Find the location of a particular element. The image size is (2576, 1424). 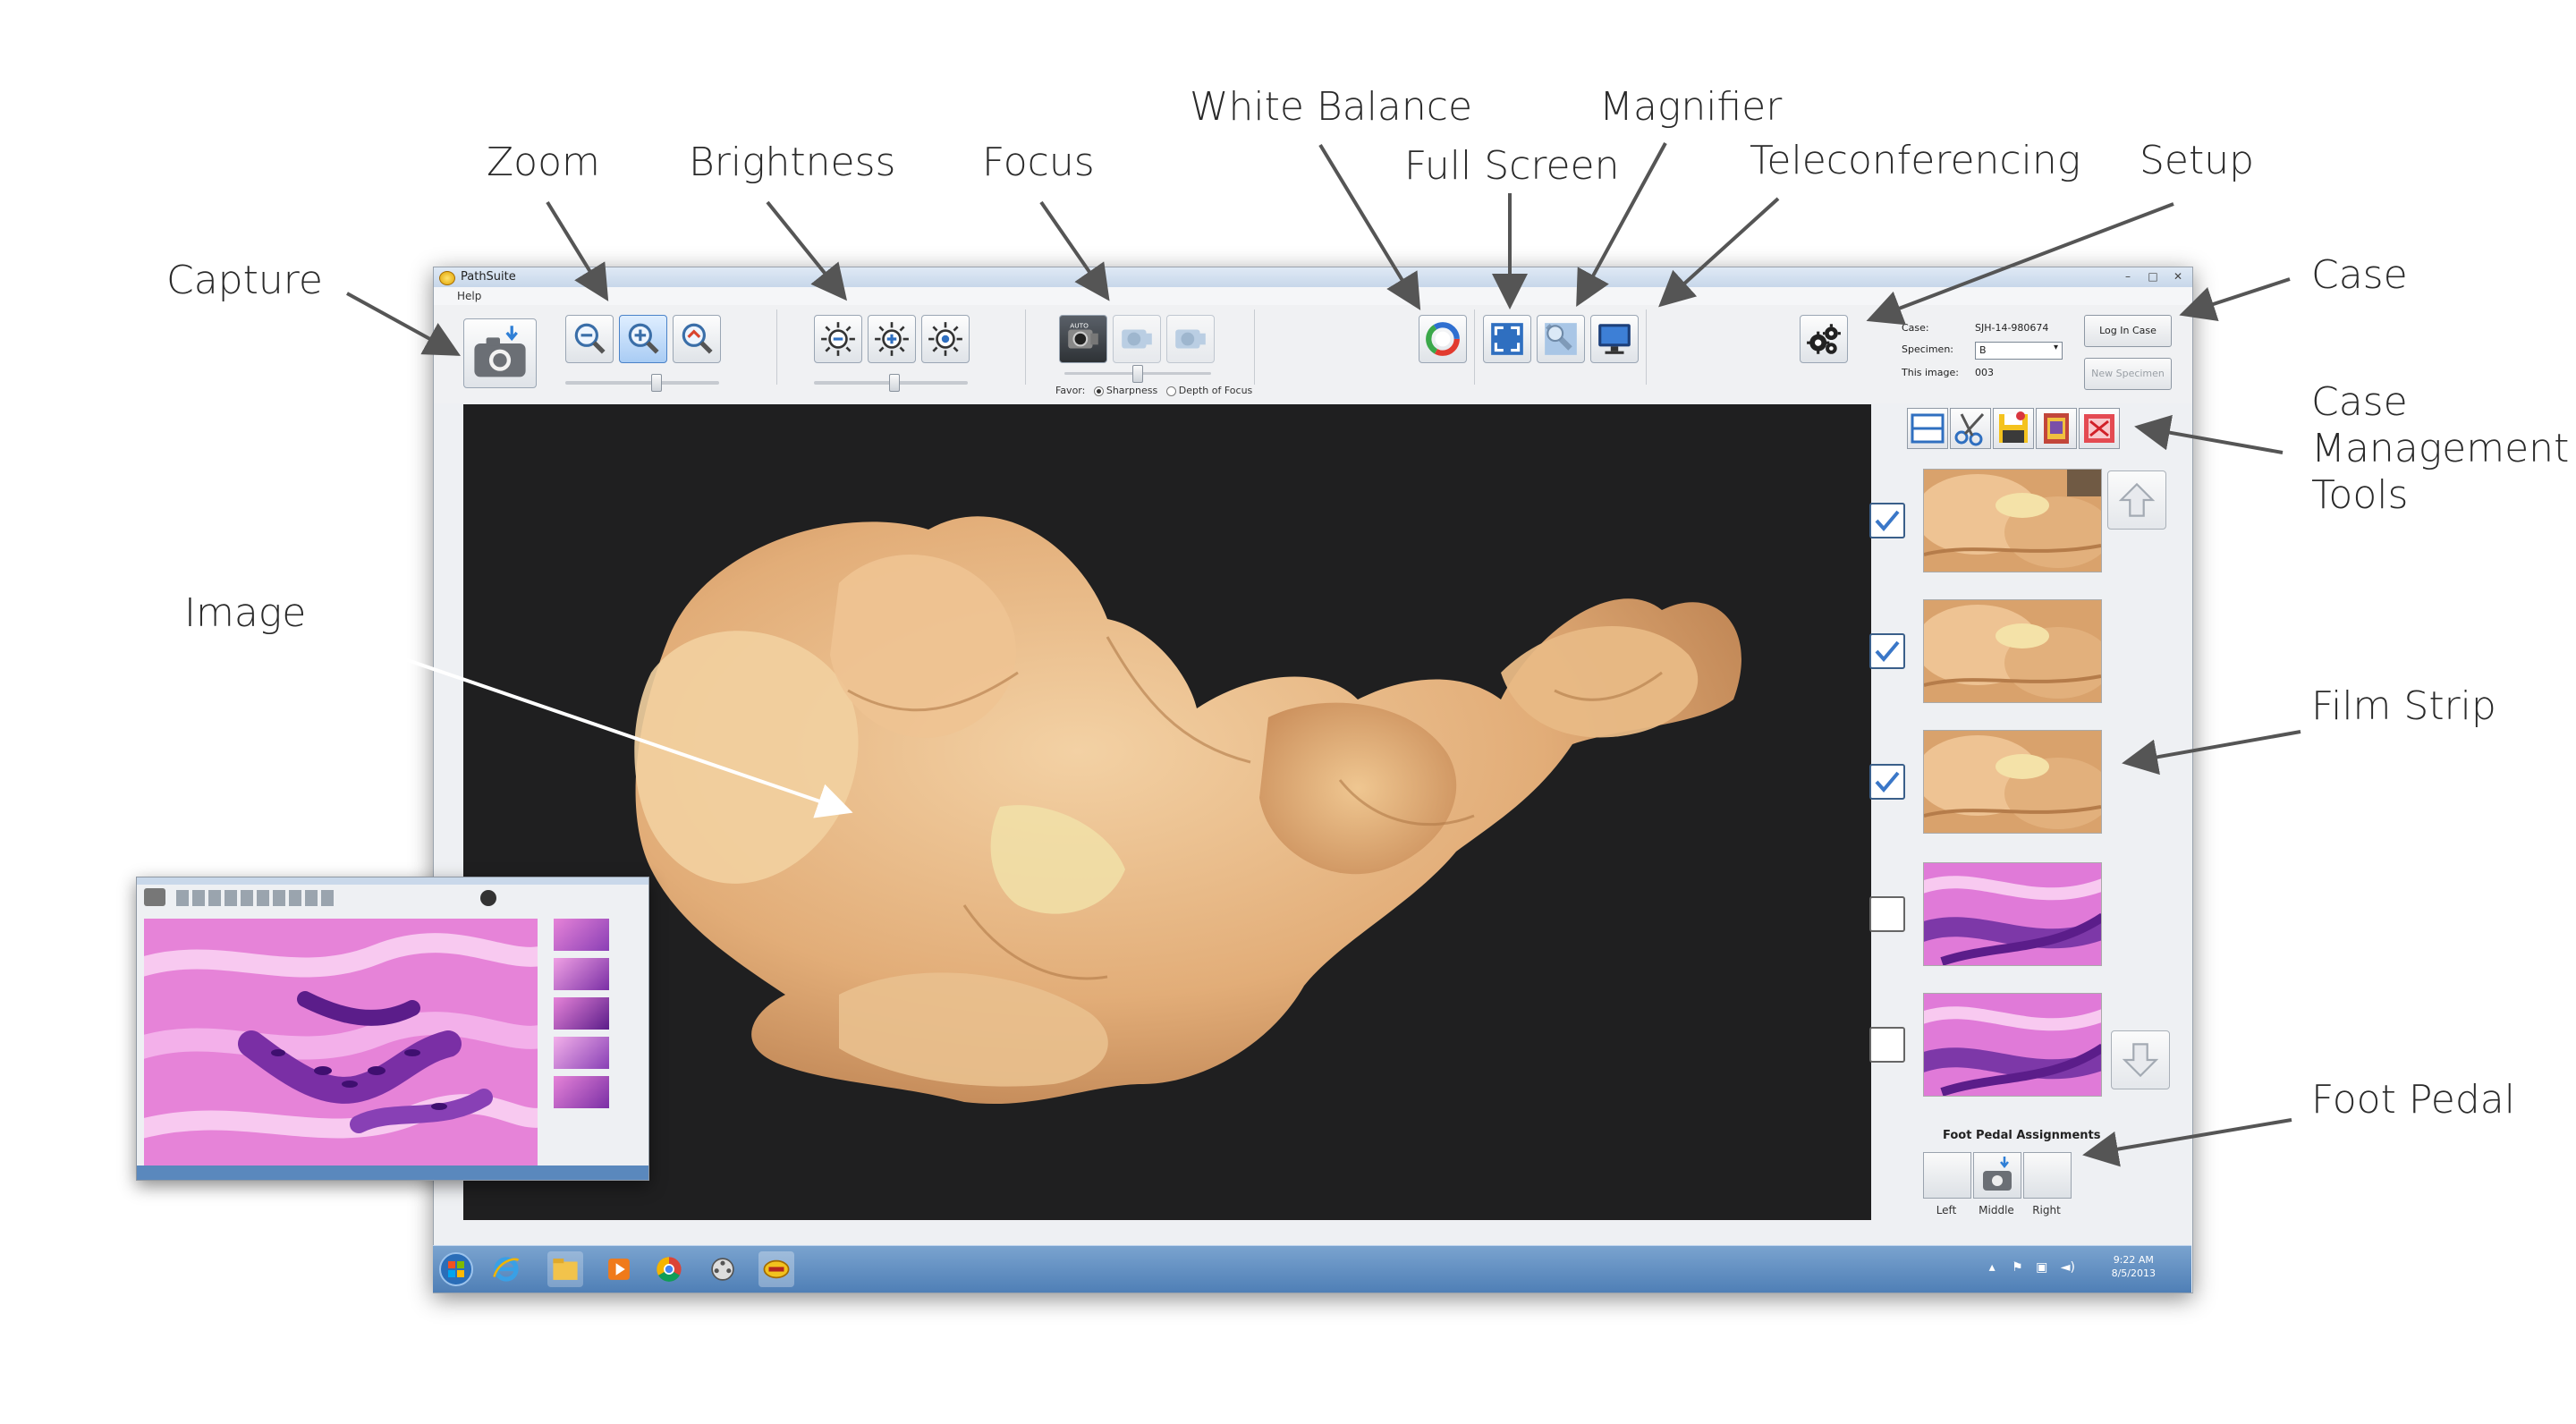

inset-capture-icon is located at coordinates (154, 897).